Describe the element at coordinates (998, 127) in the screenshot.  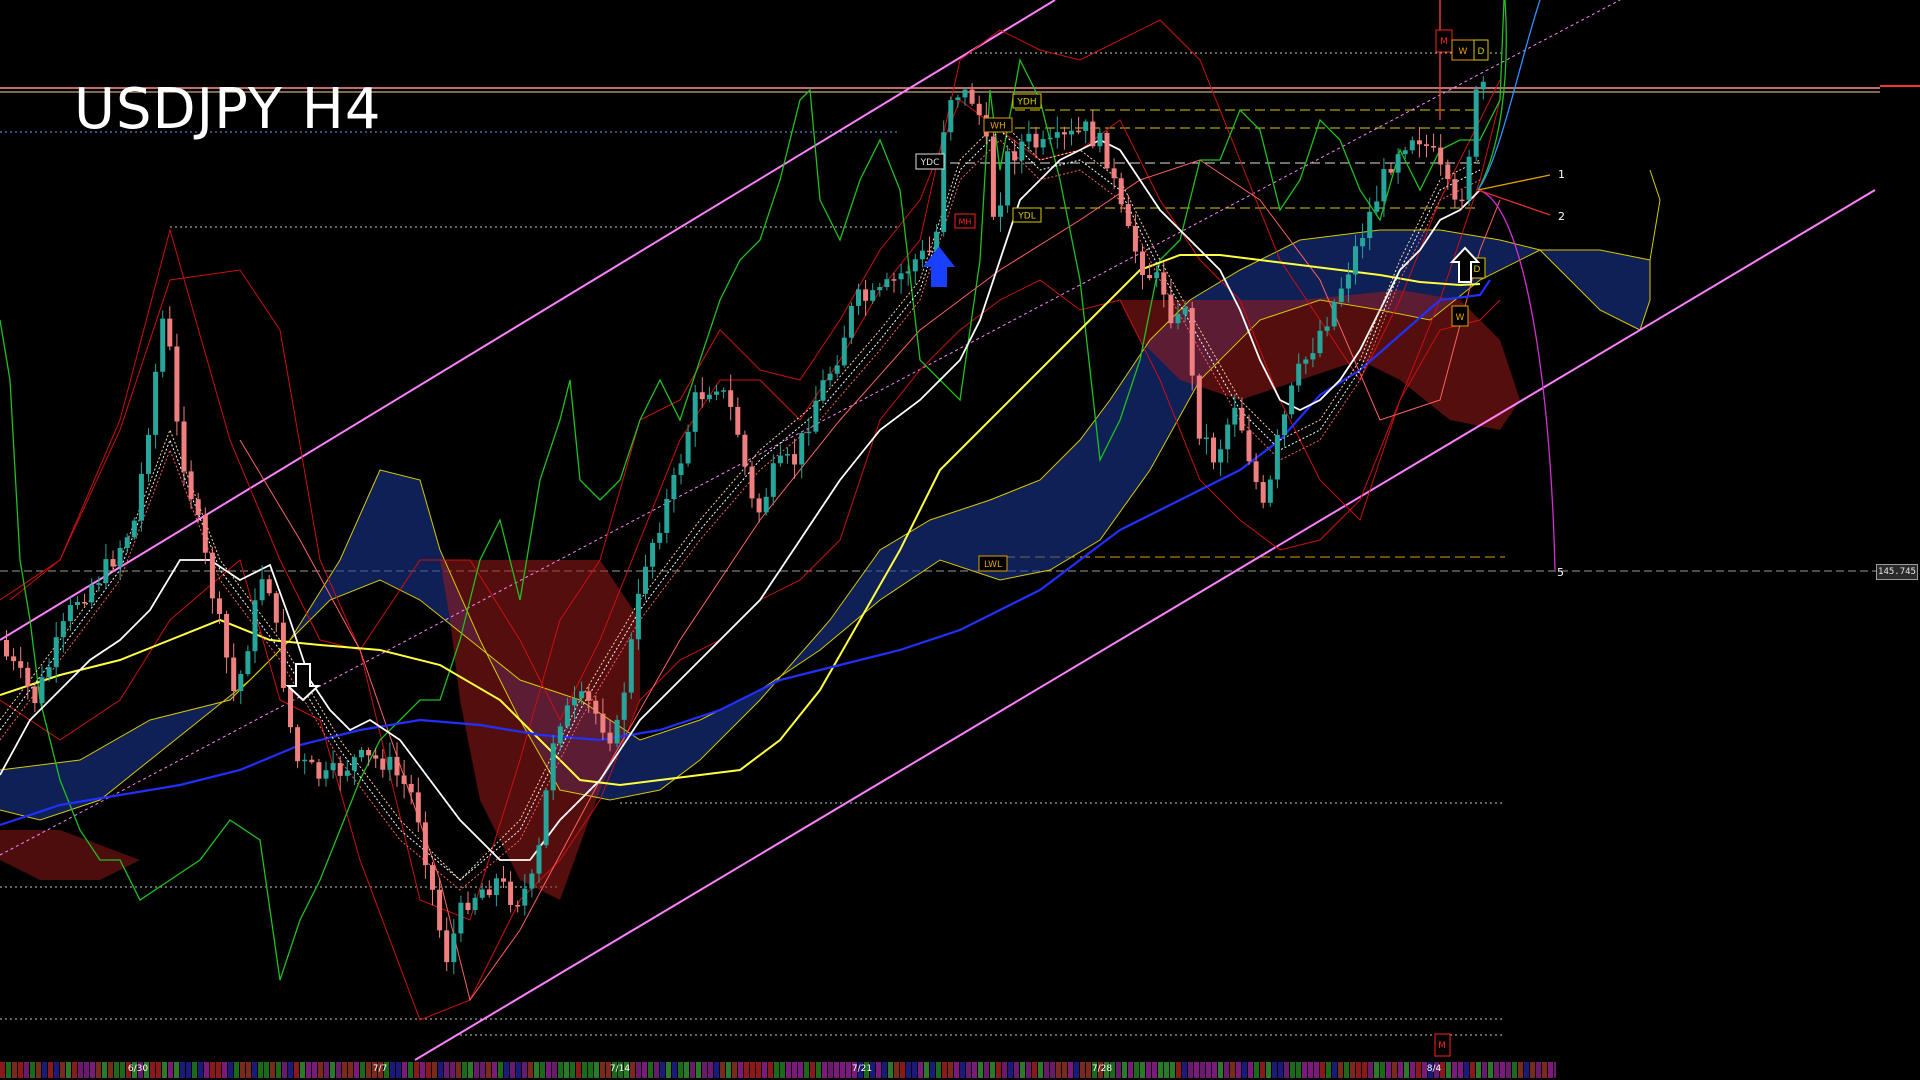
I see `svg-text: WH` at that location.